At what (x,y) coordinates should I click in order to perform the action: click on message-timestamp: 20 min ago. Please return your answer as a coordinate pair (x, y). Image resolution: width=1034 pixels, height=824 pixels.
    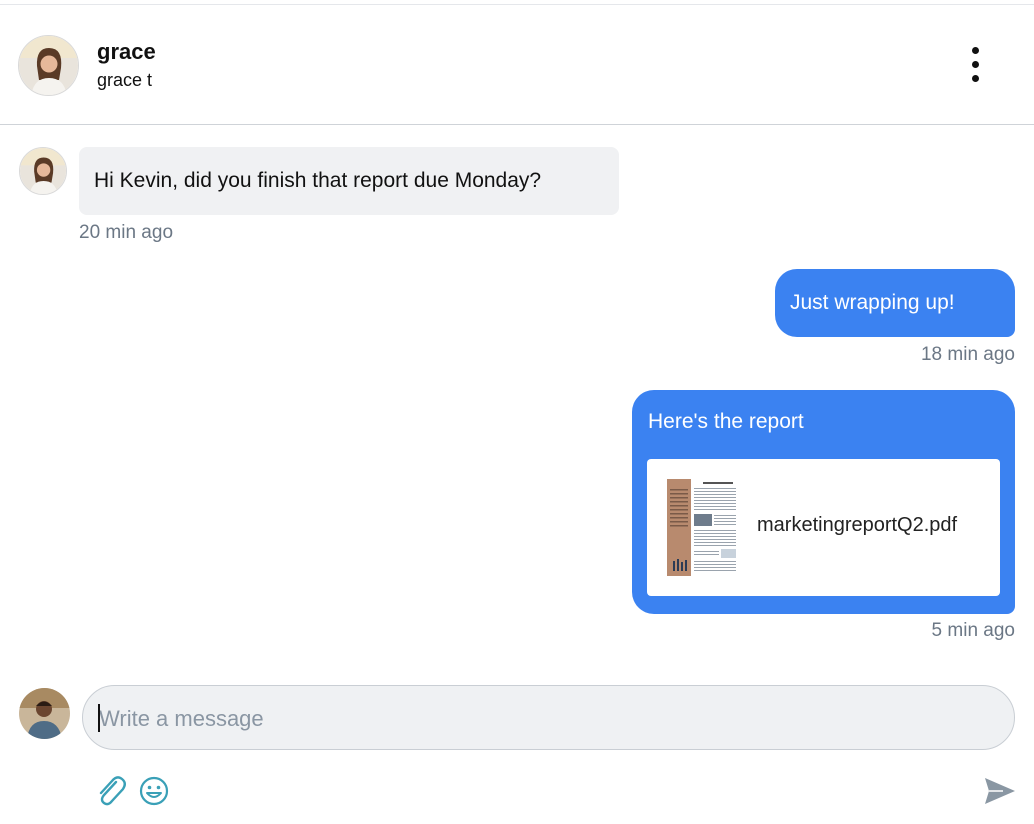
    Looking at the image, I should click on (126, 232).